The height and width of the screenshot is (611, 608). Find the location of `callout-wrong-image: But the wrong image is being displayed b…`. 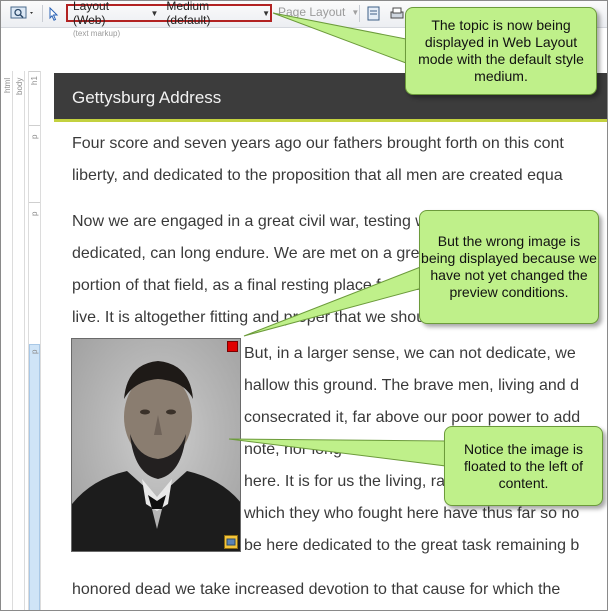

callout-wrong-image: But the wrong image is being displayed b… is located at coordinates (509, 267).